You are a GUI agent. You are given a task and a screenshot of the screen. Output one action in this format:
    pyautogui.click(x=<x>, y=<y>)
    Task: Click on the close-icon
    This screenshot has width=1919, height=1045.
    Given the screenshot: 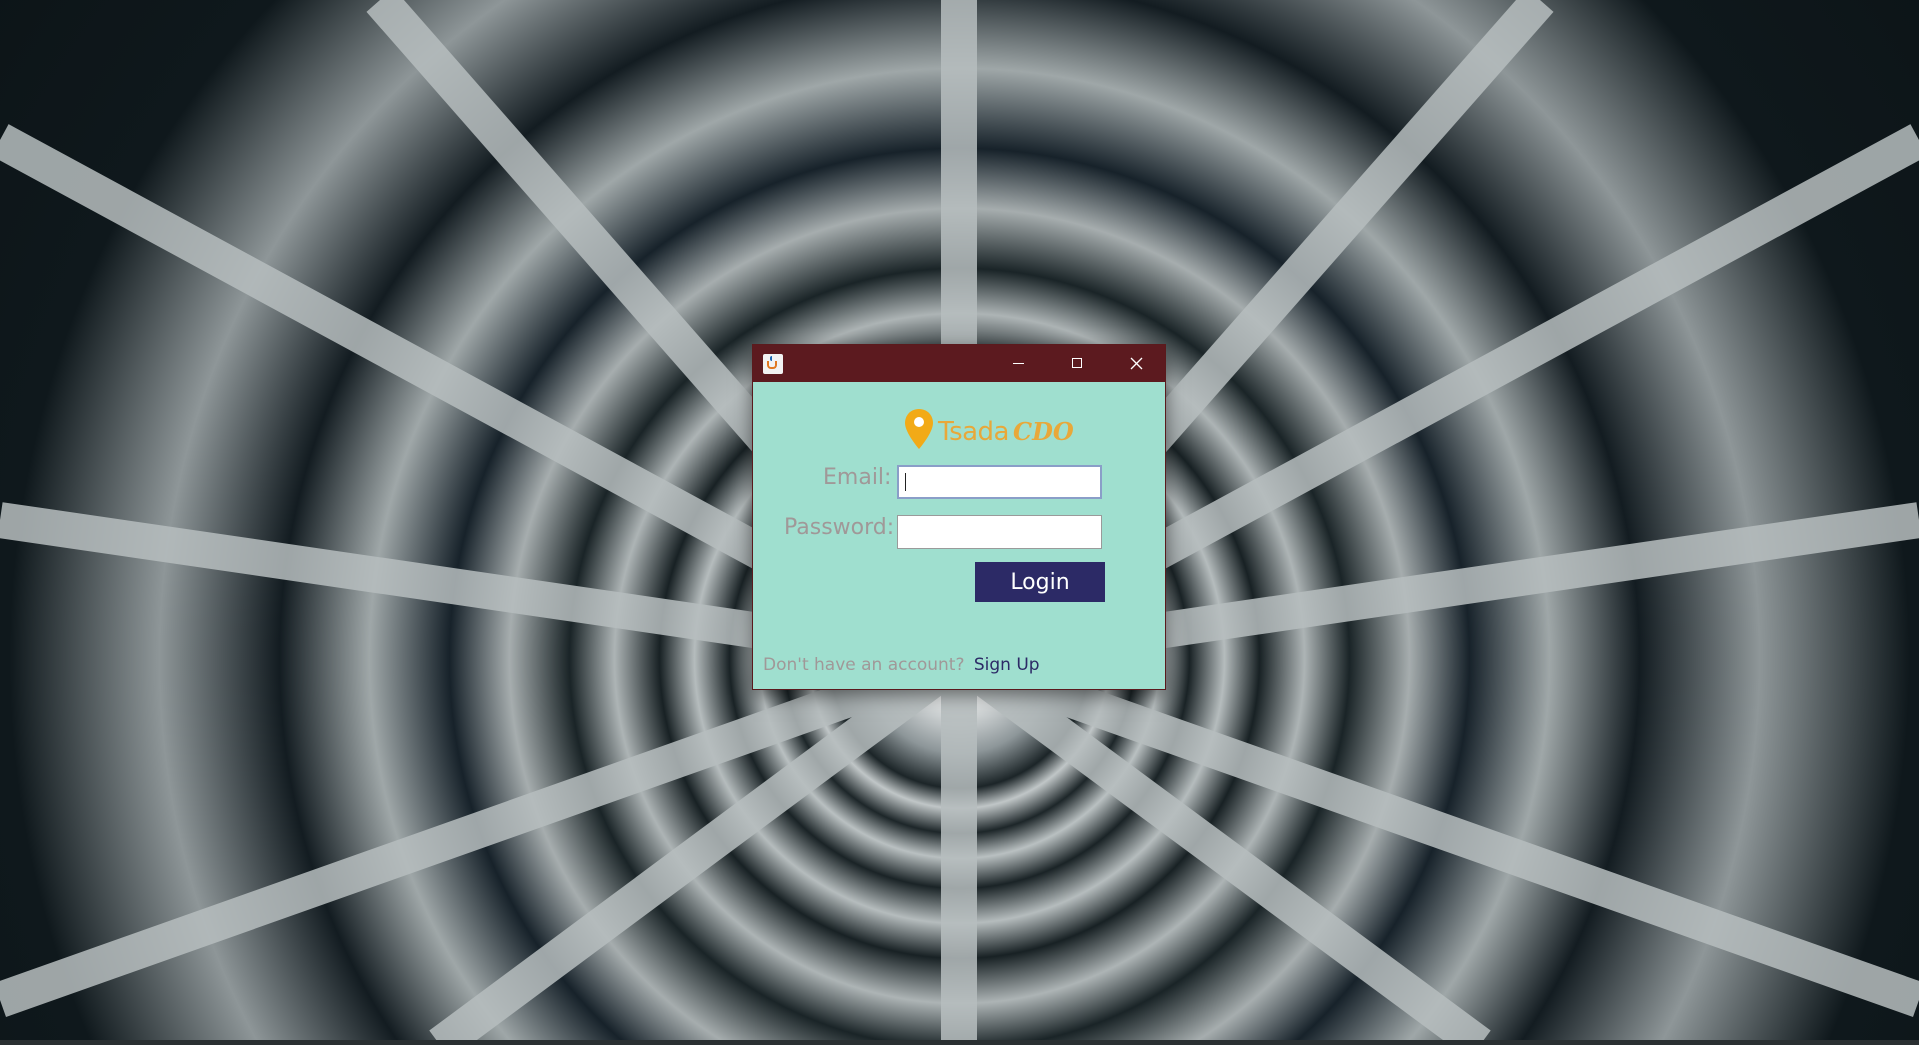 What is the action you would take?
    pyautogui.click(x=1136, y=363)
    